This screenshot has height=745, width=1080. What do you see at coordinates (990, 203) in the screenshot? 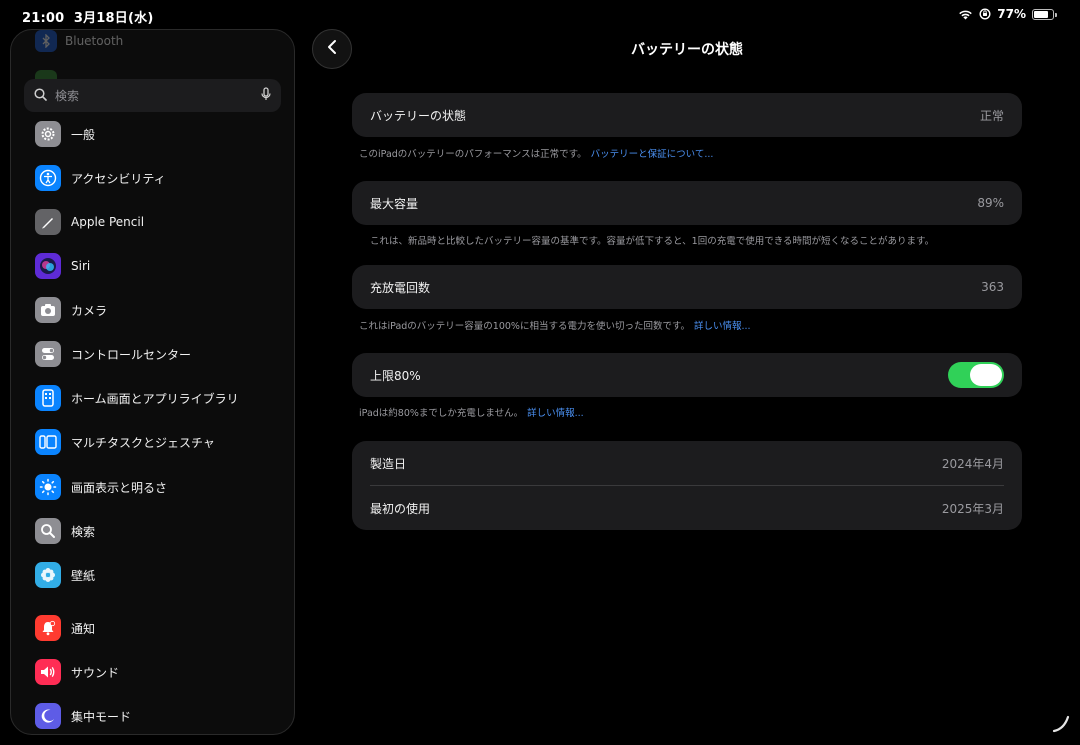
I see `max-capacity-value: 89%` at bounding box center [990, 203].